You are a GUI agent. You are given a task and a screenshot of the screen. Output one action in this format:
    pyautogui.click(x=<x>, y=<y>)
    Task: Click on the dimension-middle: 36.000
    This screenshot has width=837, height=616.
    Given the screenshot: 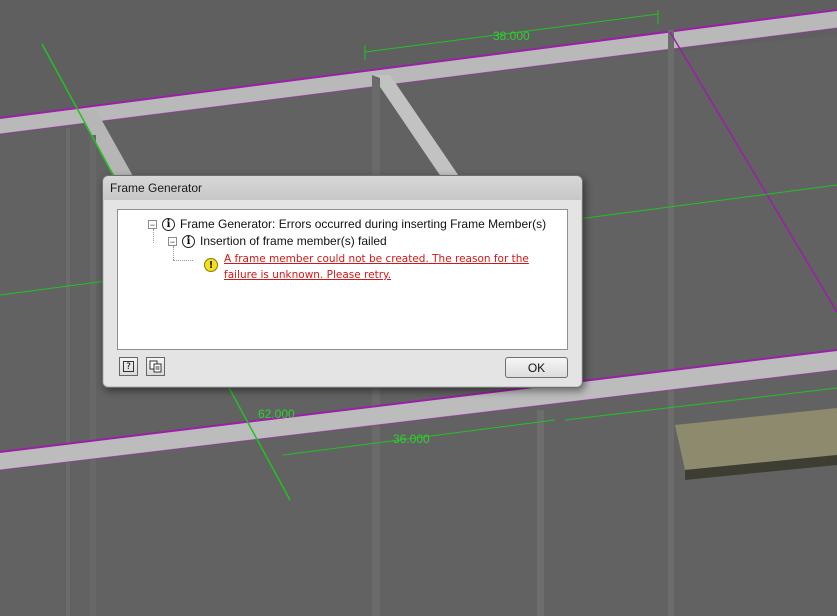 What is the action you would take?
    pyautogui.click(x=411, y=439)
    